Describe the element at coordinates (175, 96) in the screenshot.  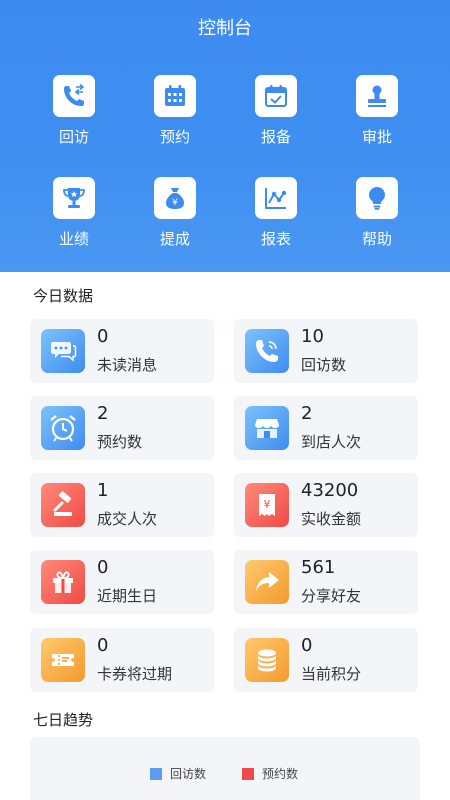
I see `calendar-grid-icon` at that location.